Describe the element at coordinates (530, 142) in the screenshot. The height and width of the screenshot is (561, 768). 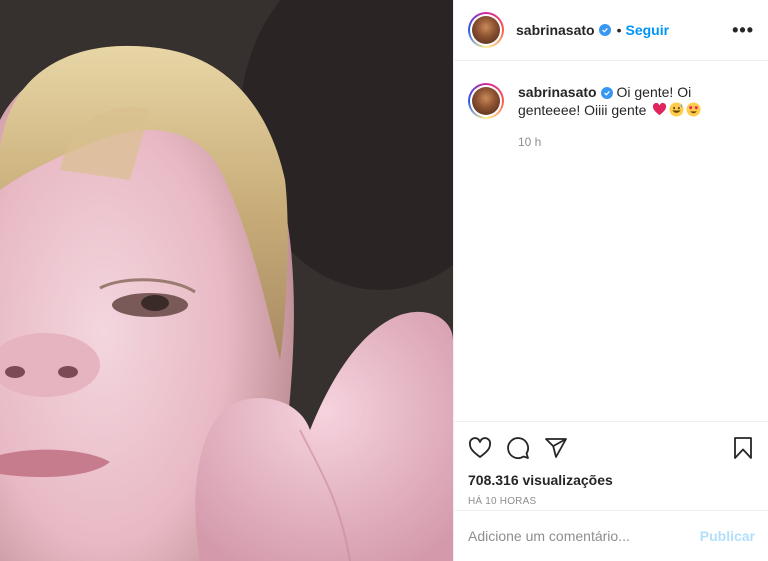
I see `caption-timestamp: 10 h` at that location.